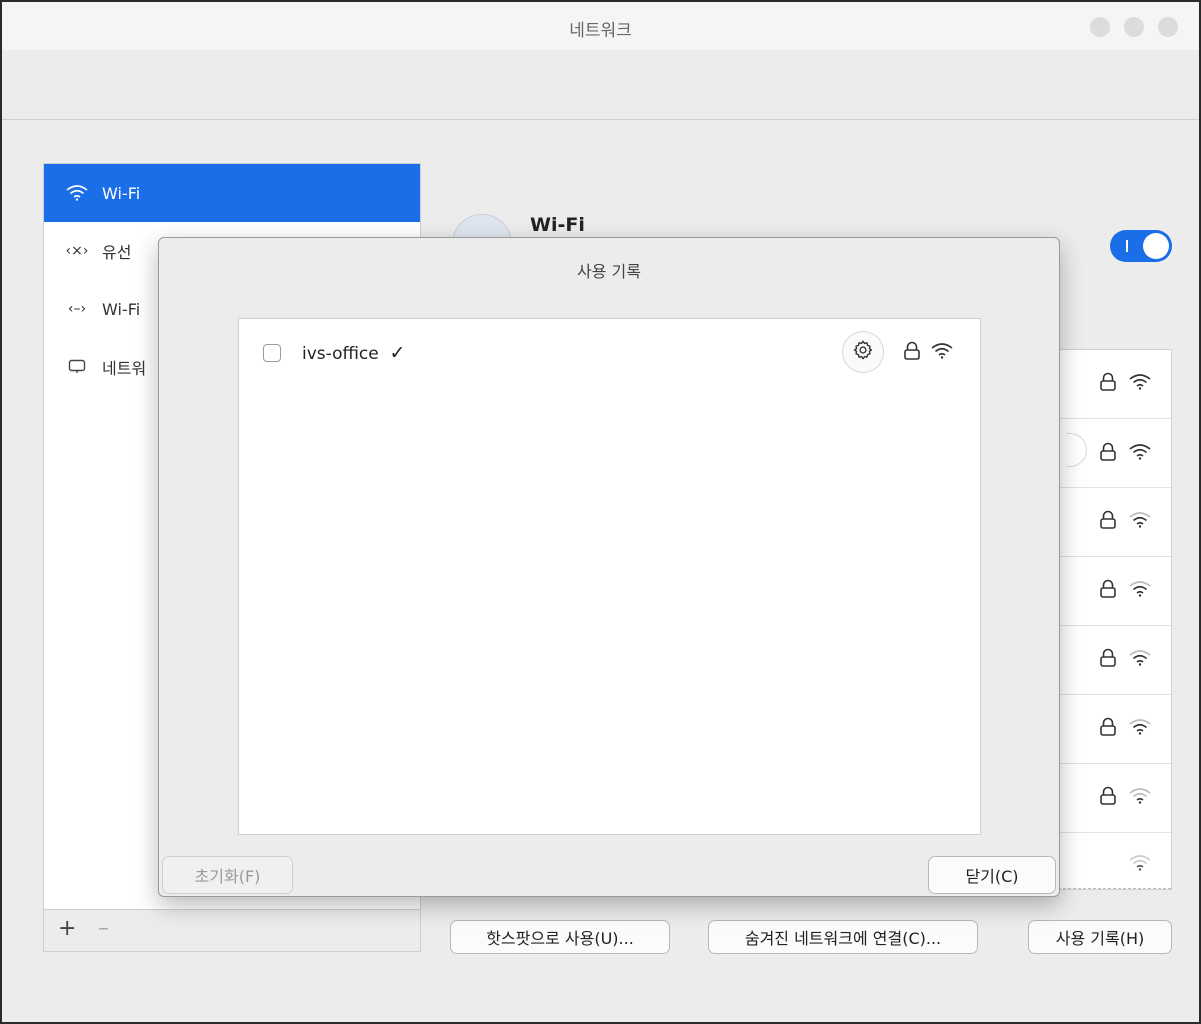 This screenshot has height=1024, width=1201. What do you see at coordinates (600, 31) in the screenshot?
I see `window-title: 네트워크` at bounding box center [600, 31].